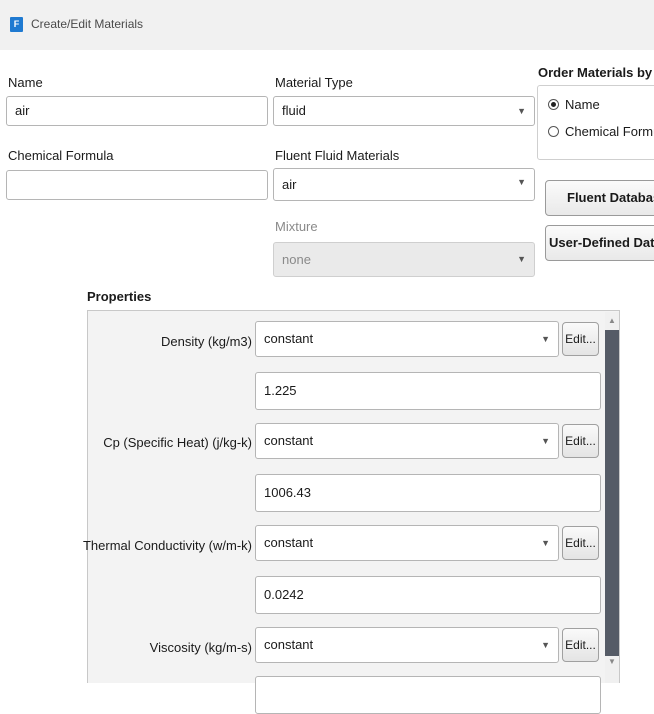  Describe the element at coordinates (289, 542) in the screenshot. I see `thermal-conductivity-method-value: constant` at that location.